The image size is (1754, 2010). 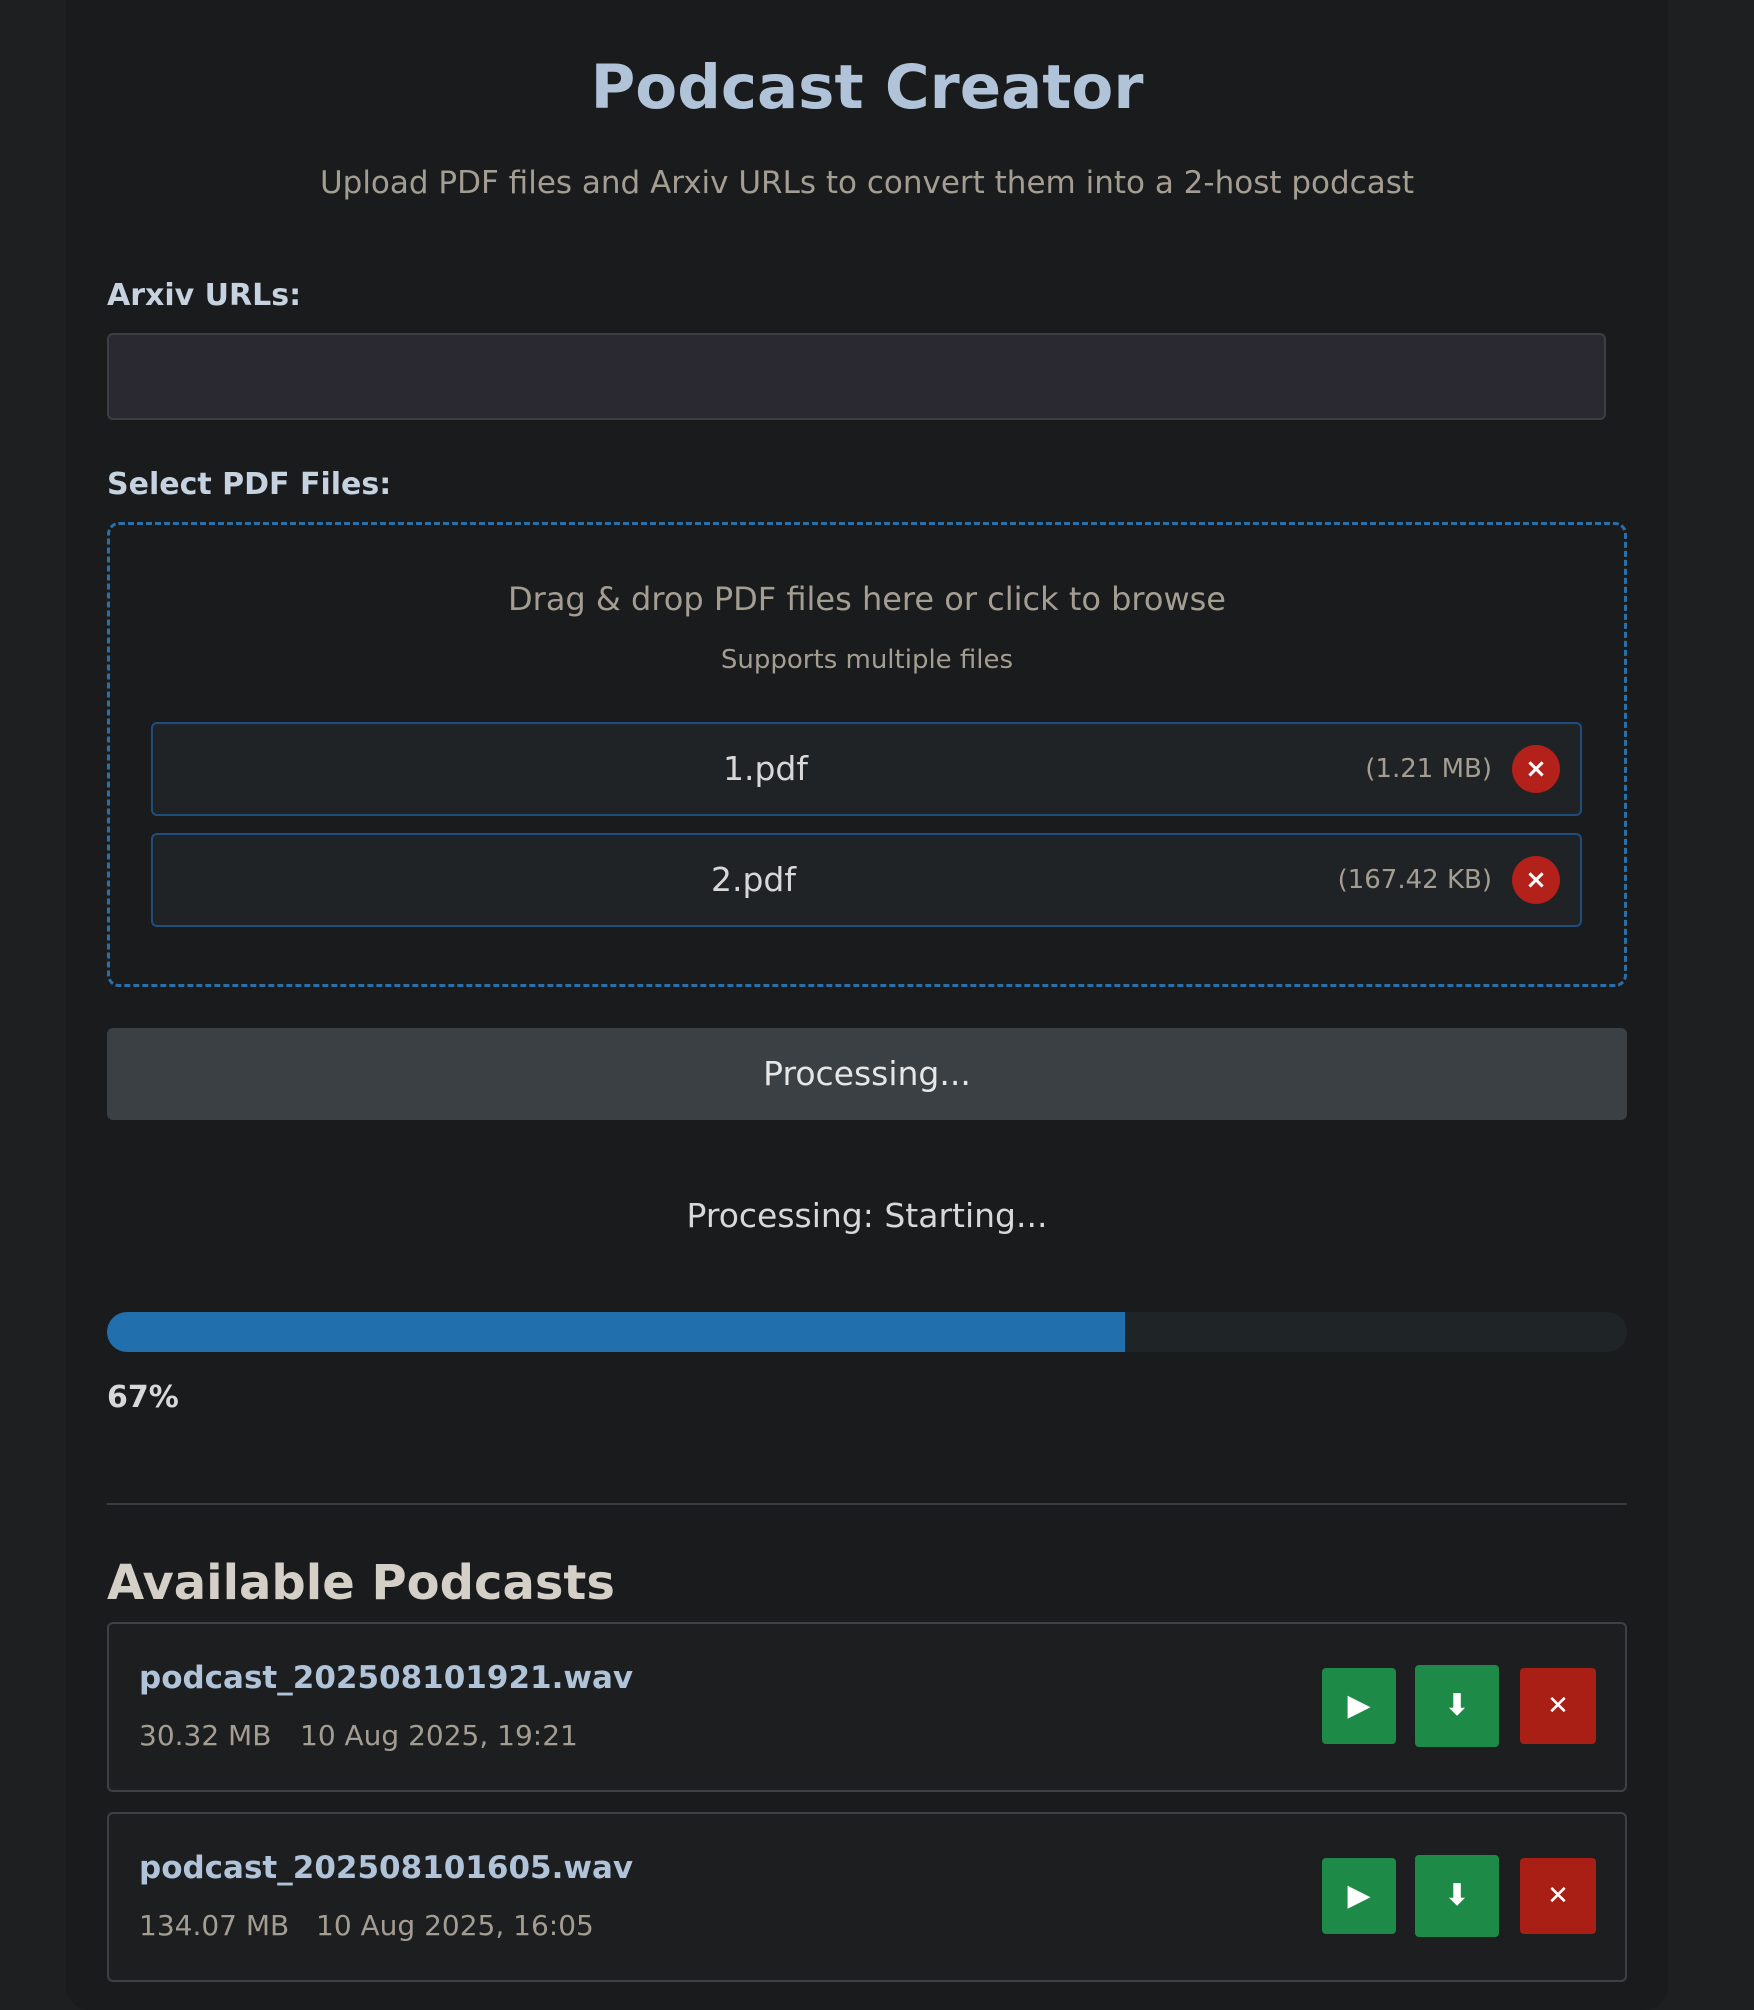 What do you see at coordinates (867, 660) in the screenshot?
I see `dropzone-subtext: Supports multiple files` at bounding box center [867, 660].